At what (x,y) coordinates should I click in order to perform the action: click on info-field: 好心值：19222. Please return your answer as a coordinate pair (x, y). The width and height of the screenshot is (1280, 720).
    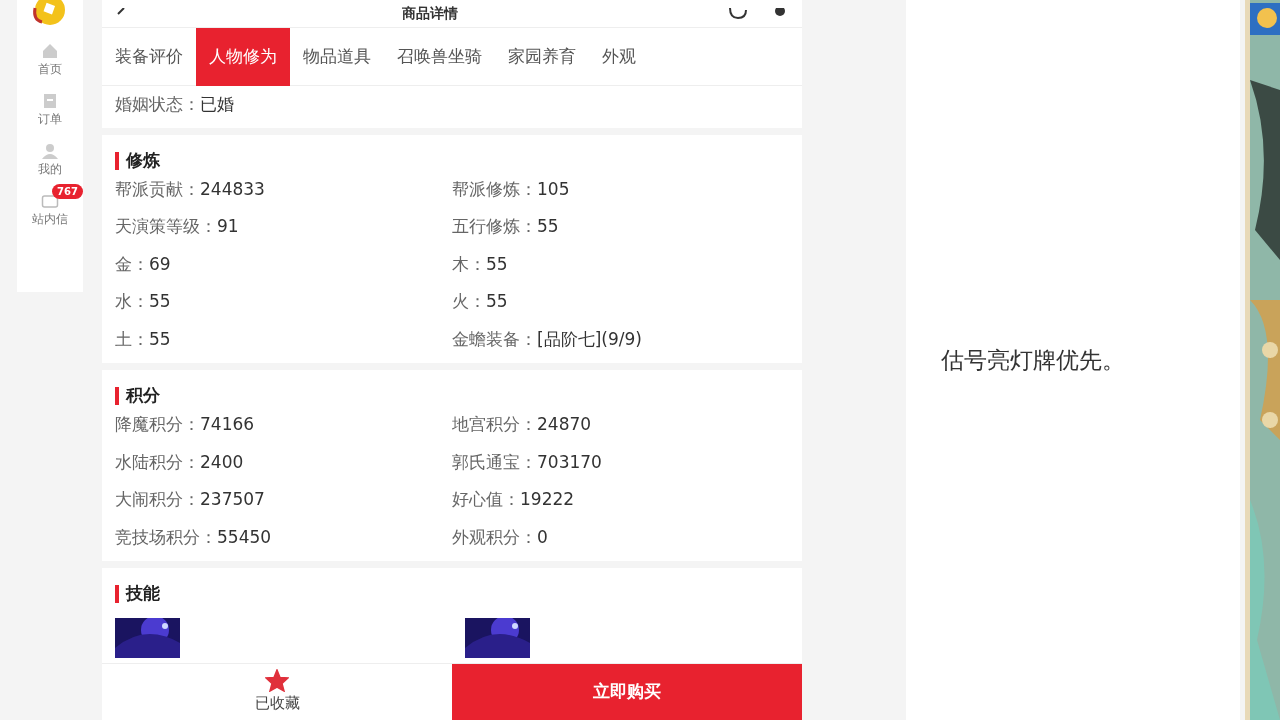
    Looking at the image, I should click on (620, 500).